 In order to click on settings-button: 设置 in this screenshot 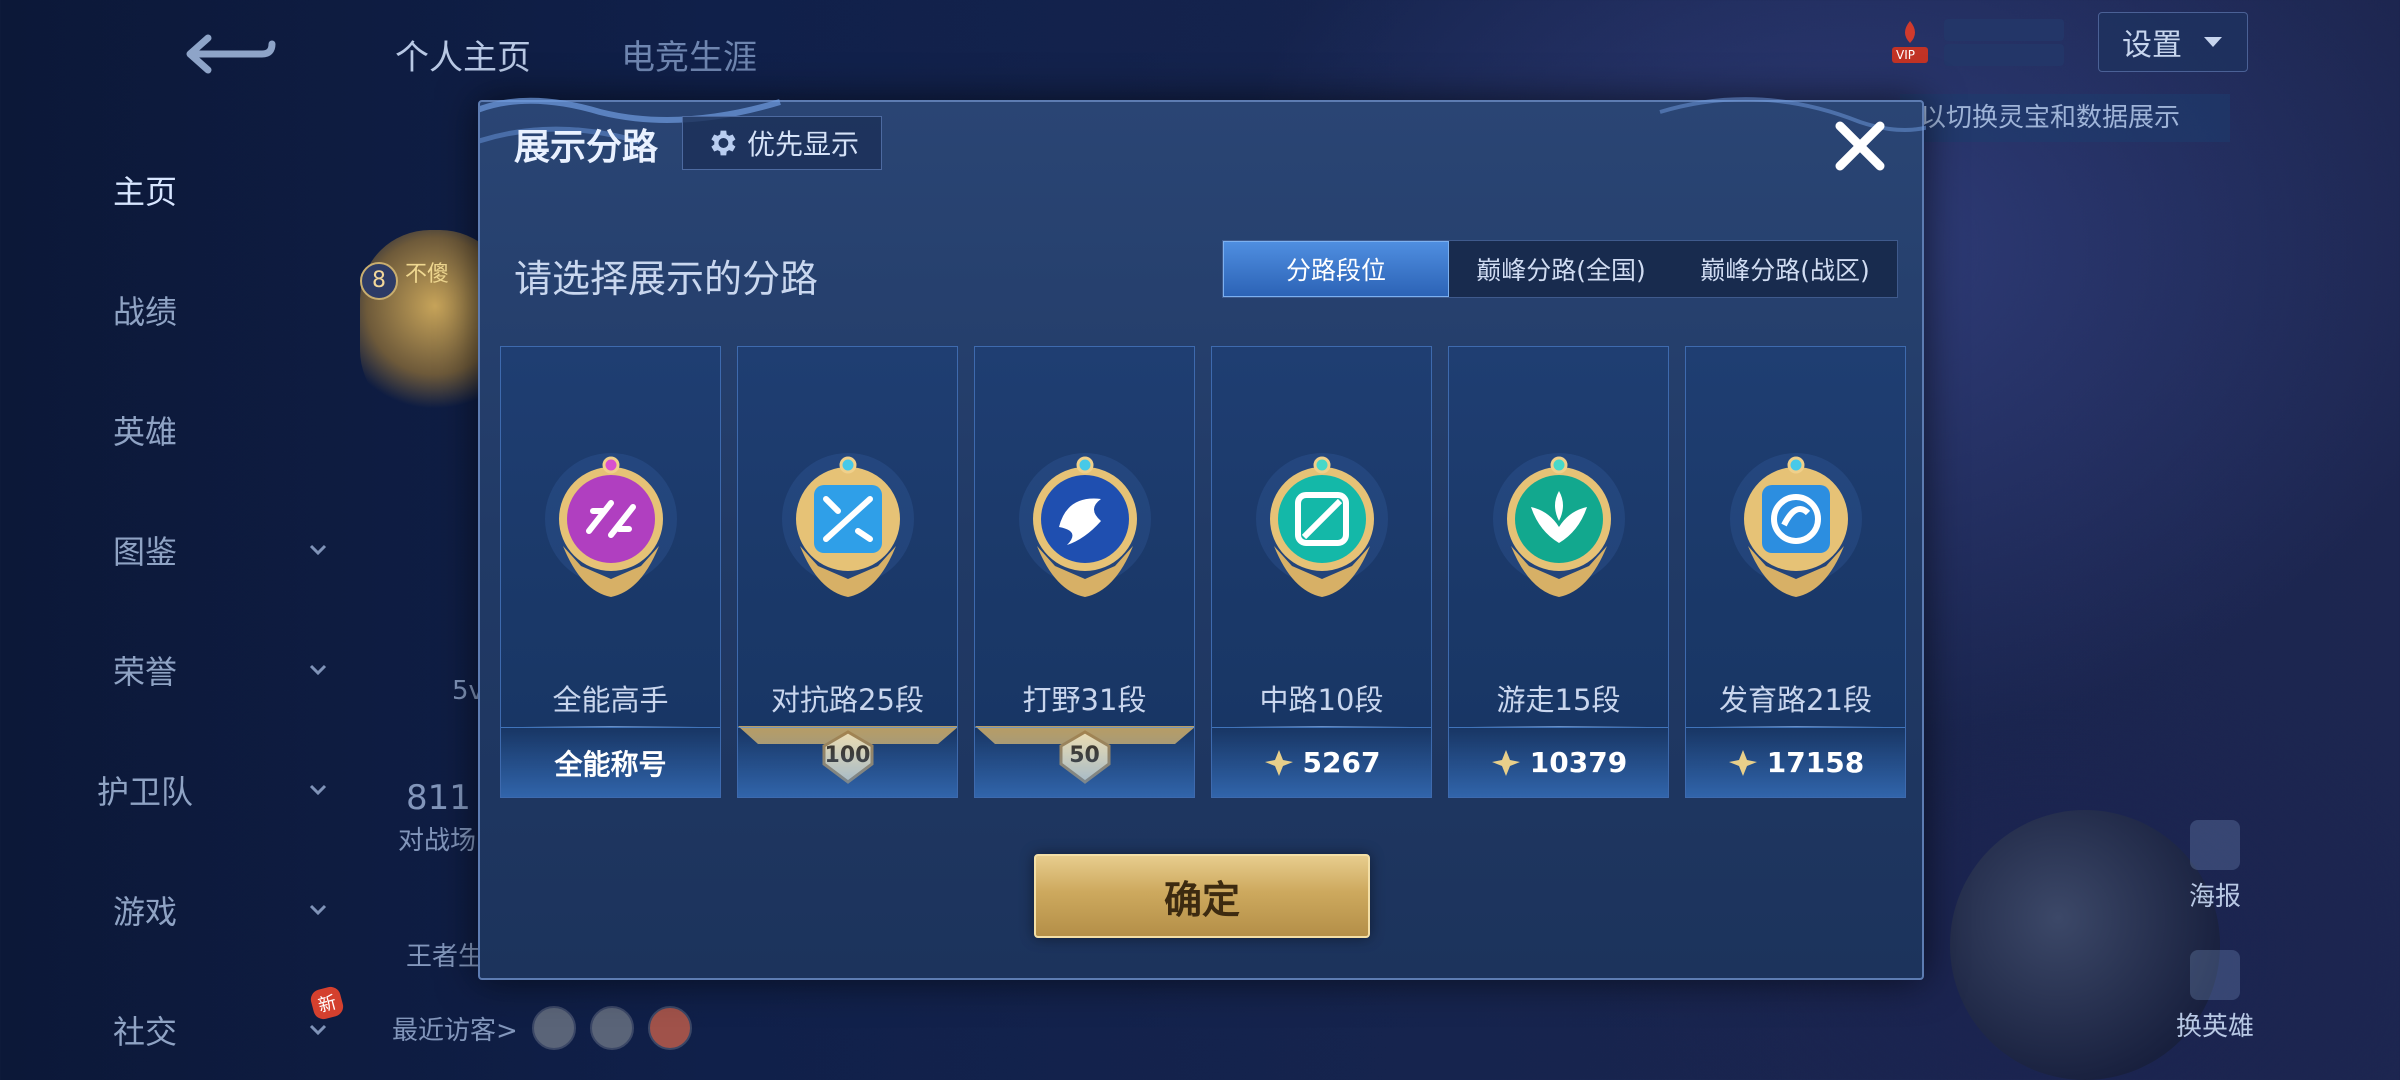, I will do `click(2173, 42)`.